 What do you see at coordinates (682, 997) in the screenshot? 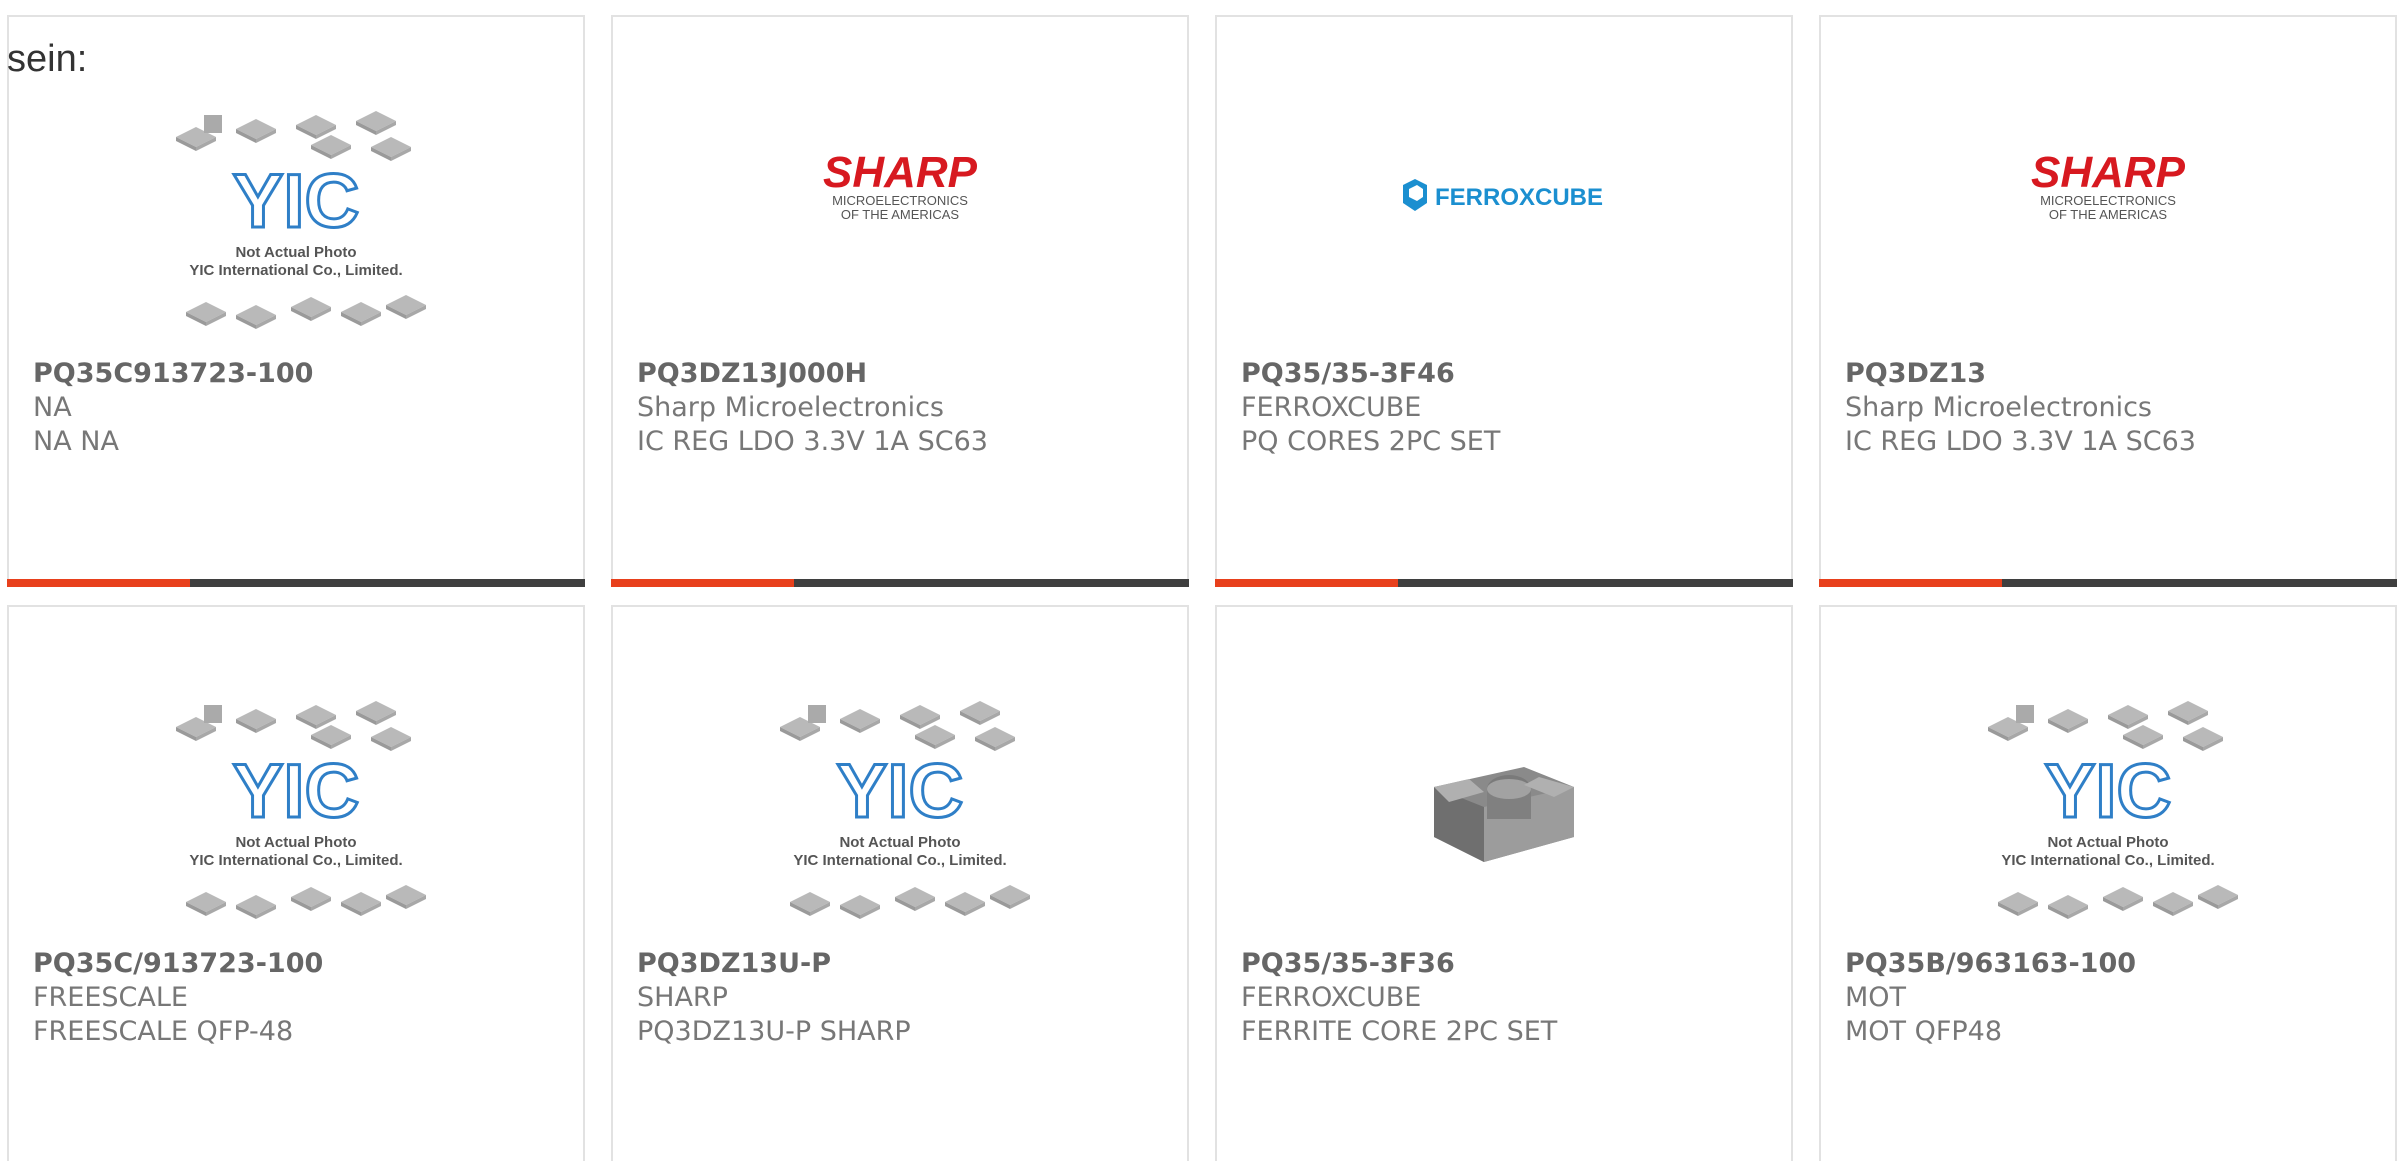
I see `manufacturer: SHARP` at bounding box center [682, 997].